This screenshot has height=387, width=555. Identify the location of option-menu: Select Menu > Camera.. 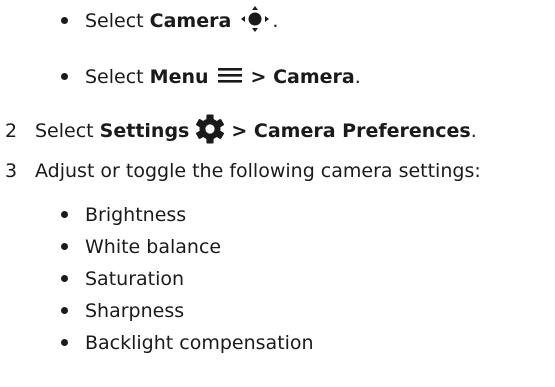
(223, 77).